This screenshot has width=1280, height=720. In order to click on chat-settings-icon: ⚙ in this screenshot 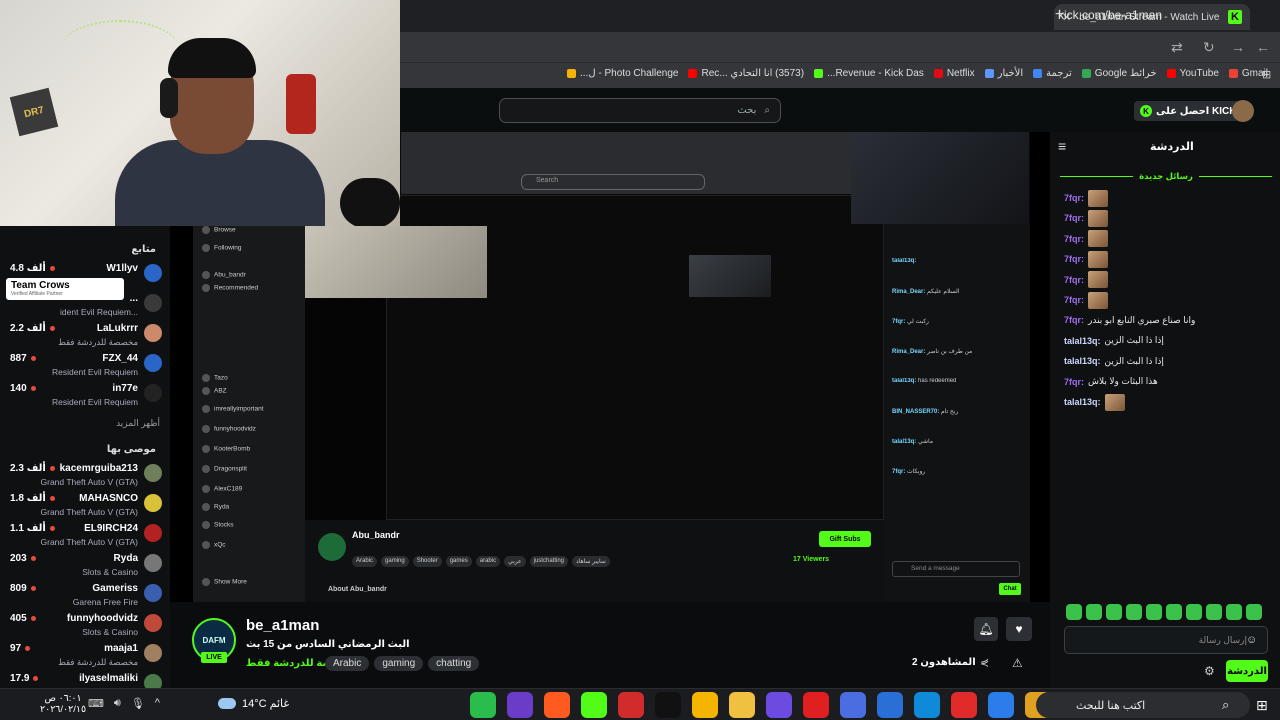, I will do `click(1209, 671)`.